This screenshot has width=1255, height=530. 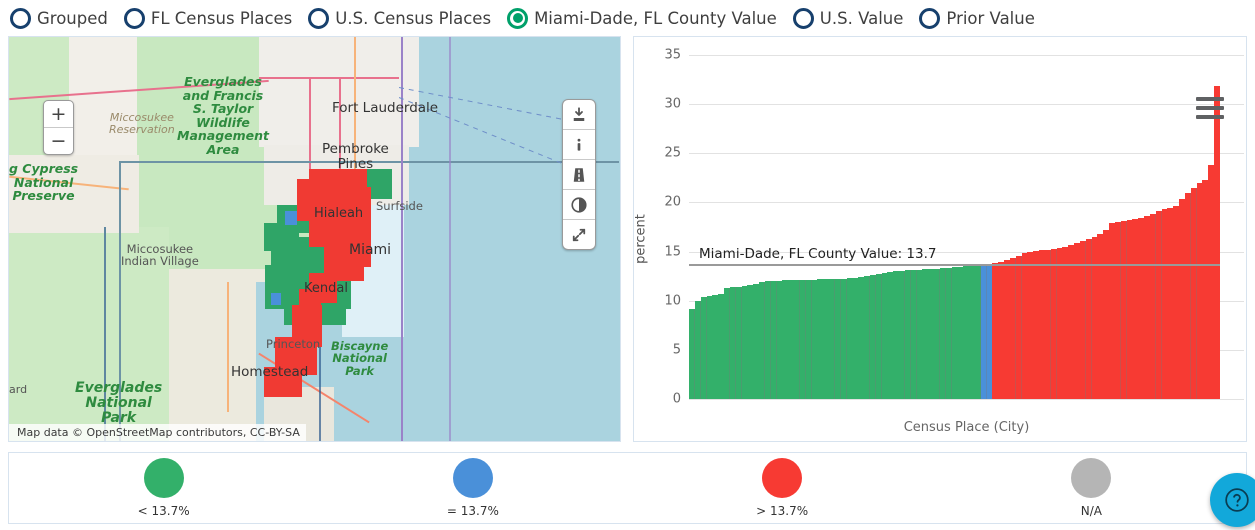 I want to click on chart-x-axis-label: Census Place (City), so click(x=966, y=427).